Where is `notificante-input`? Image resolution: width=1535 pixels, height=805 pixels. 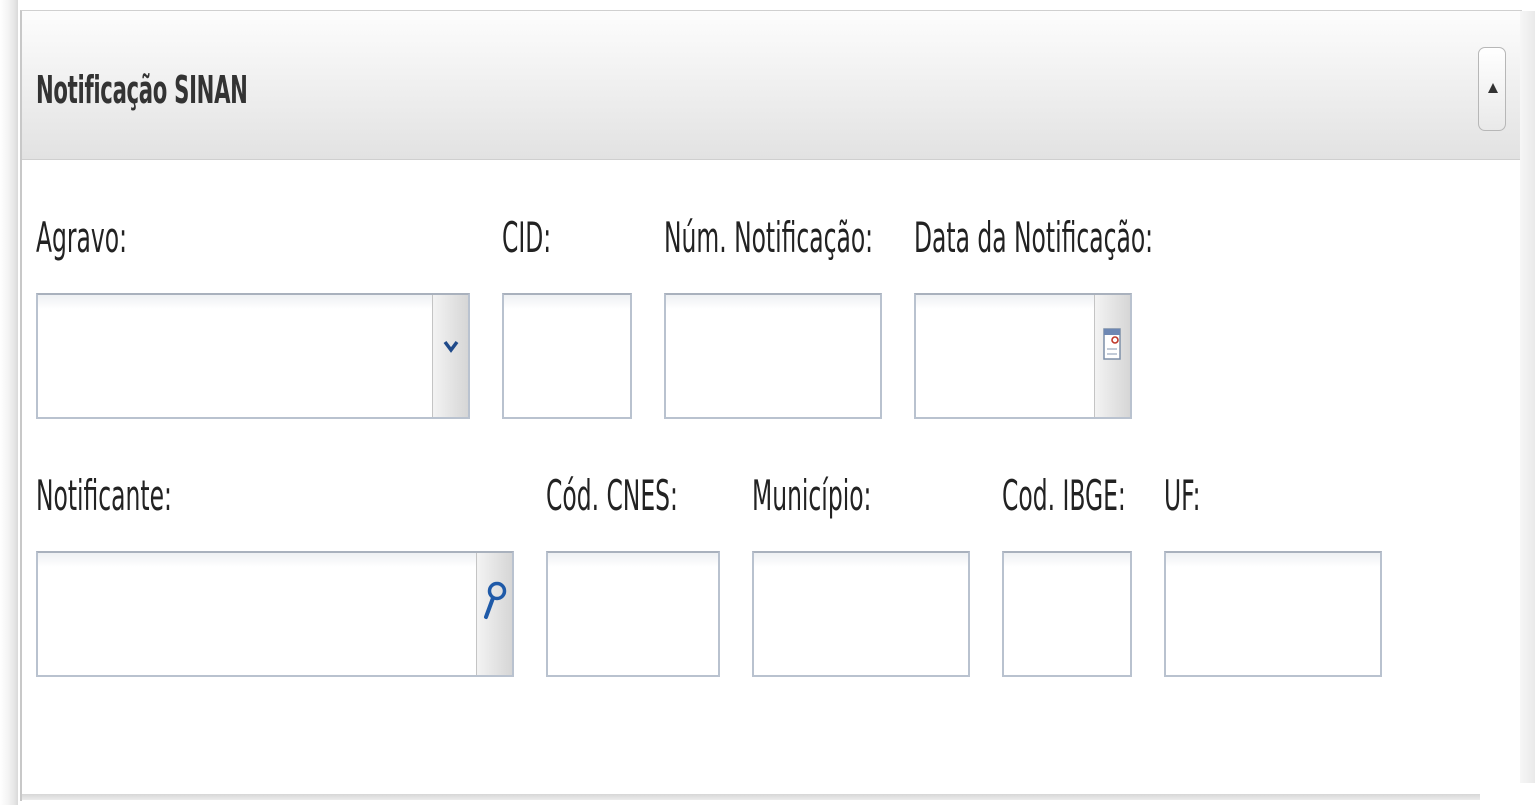 notificante-input is located at coordinates (275, 614).